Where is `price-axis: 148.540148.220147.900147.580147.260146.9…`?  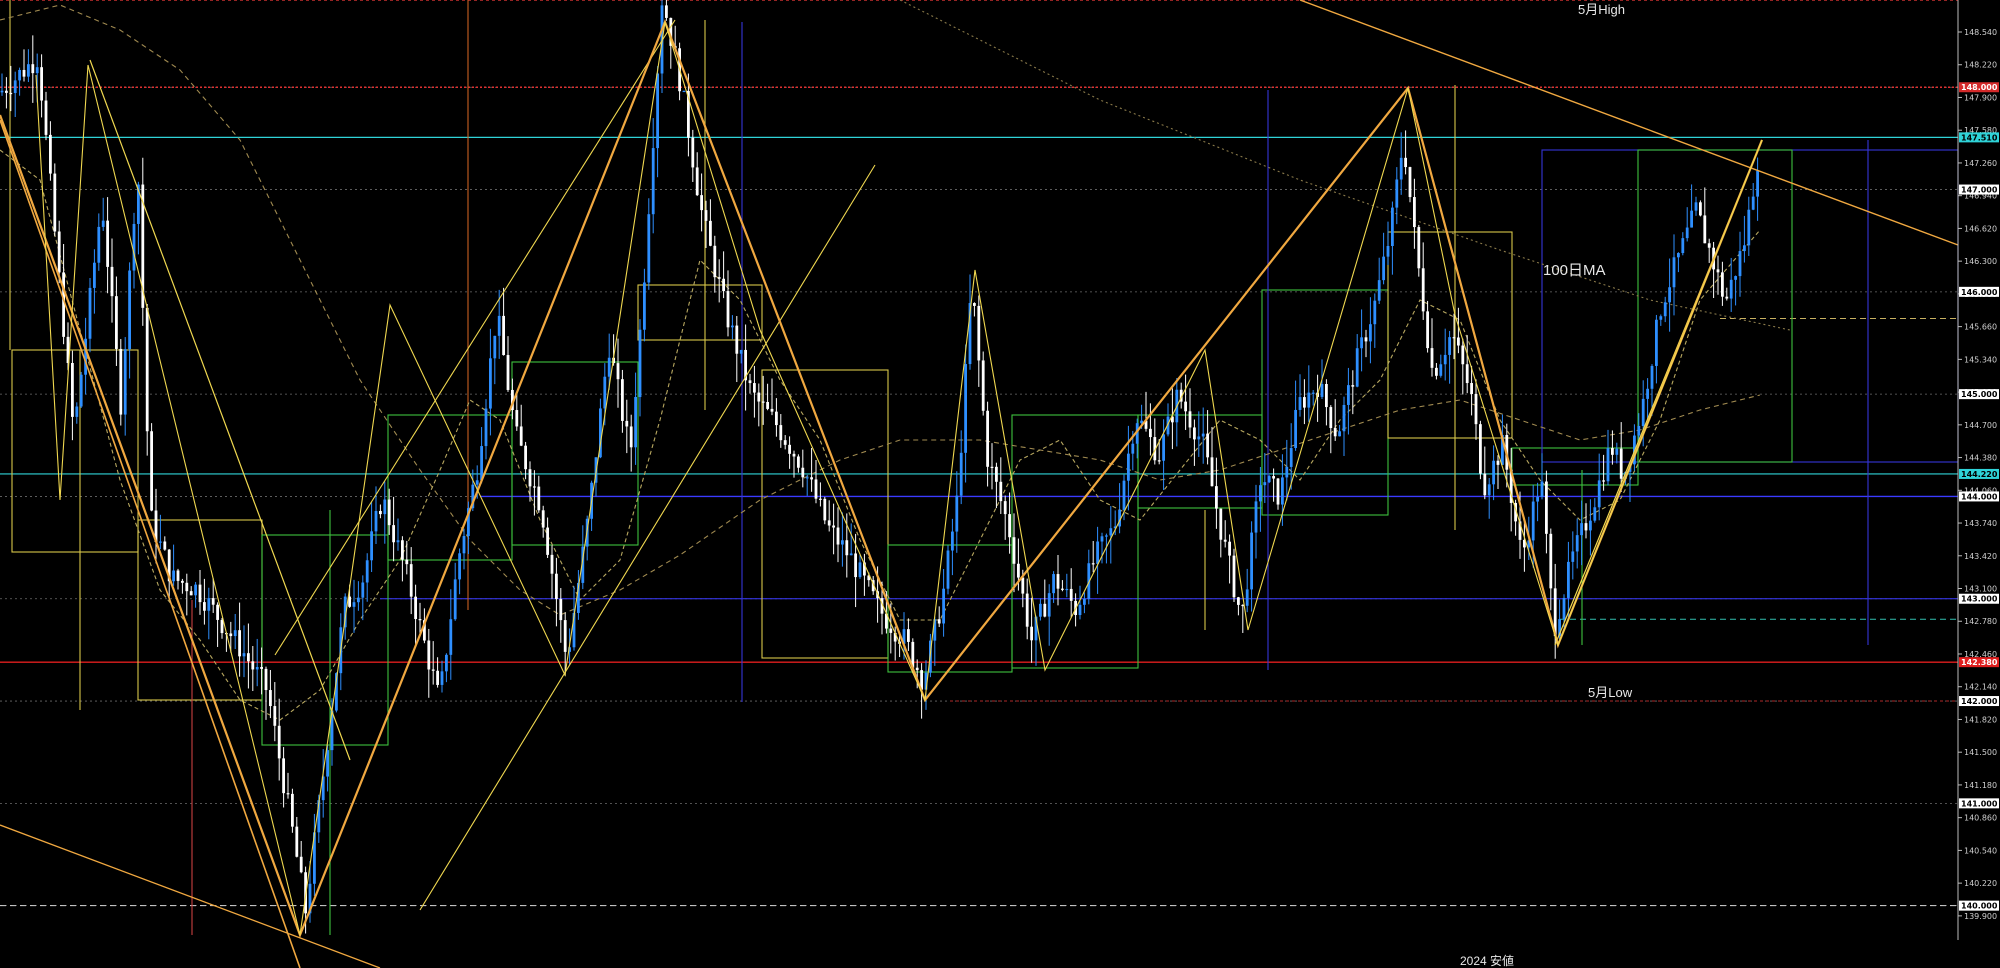
price-axis: 148.540148.220147.900147.580147.260146.9… is located at coordinates (1978, 470).